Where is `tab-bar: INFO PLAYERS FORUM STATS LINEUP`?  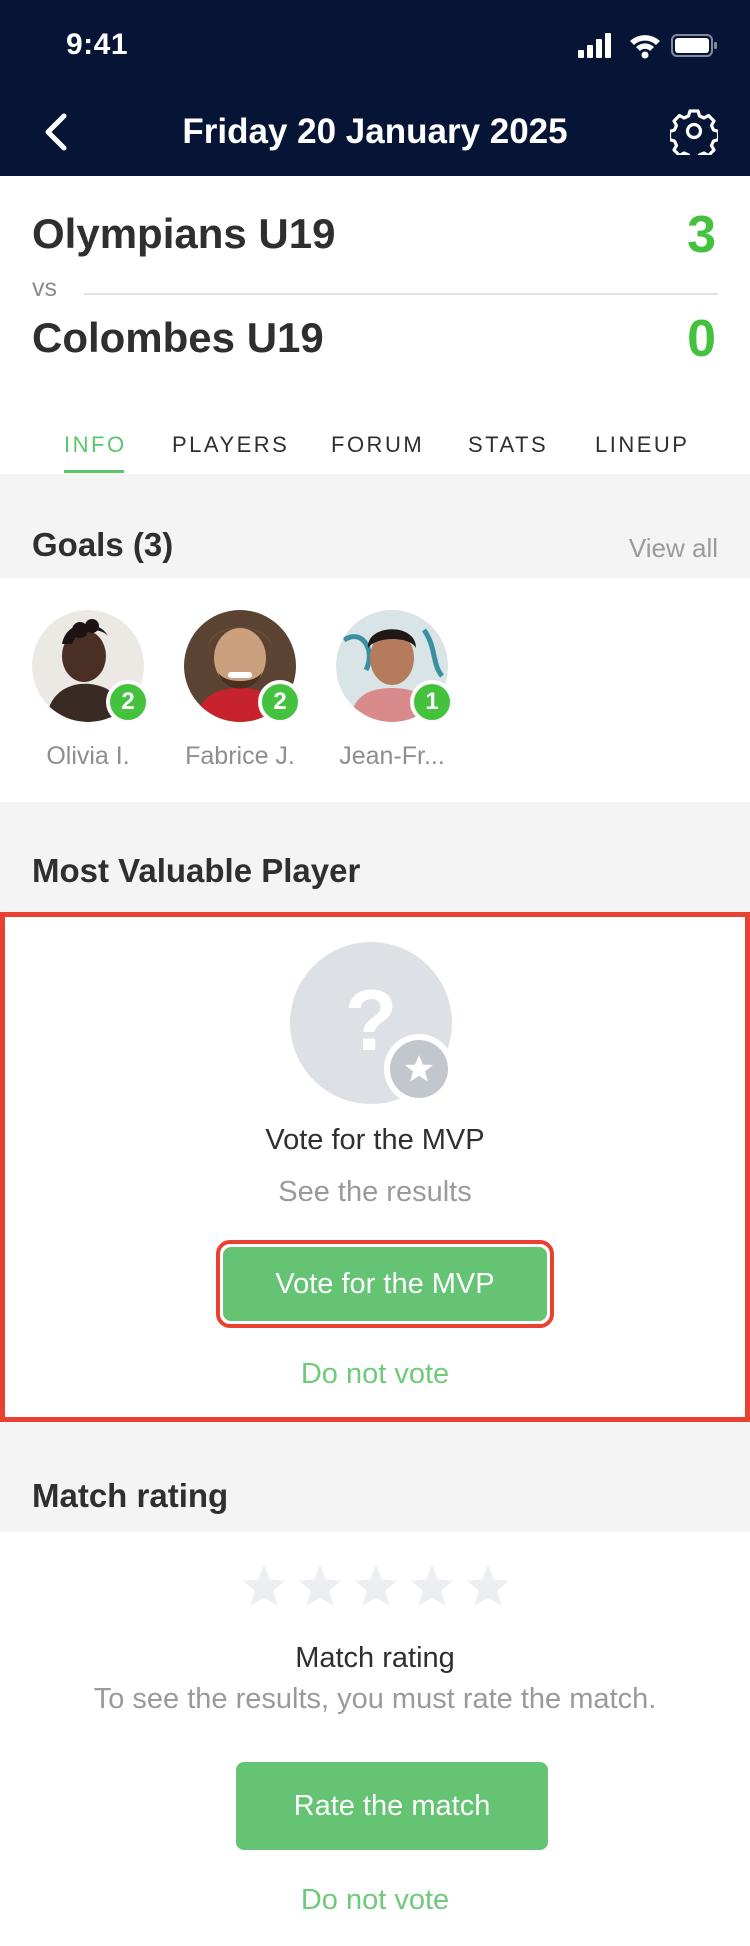 tab-bar: INFO PLAYERS FORUM STATS LINEUP is located at coordinates (375, 447).